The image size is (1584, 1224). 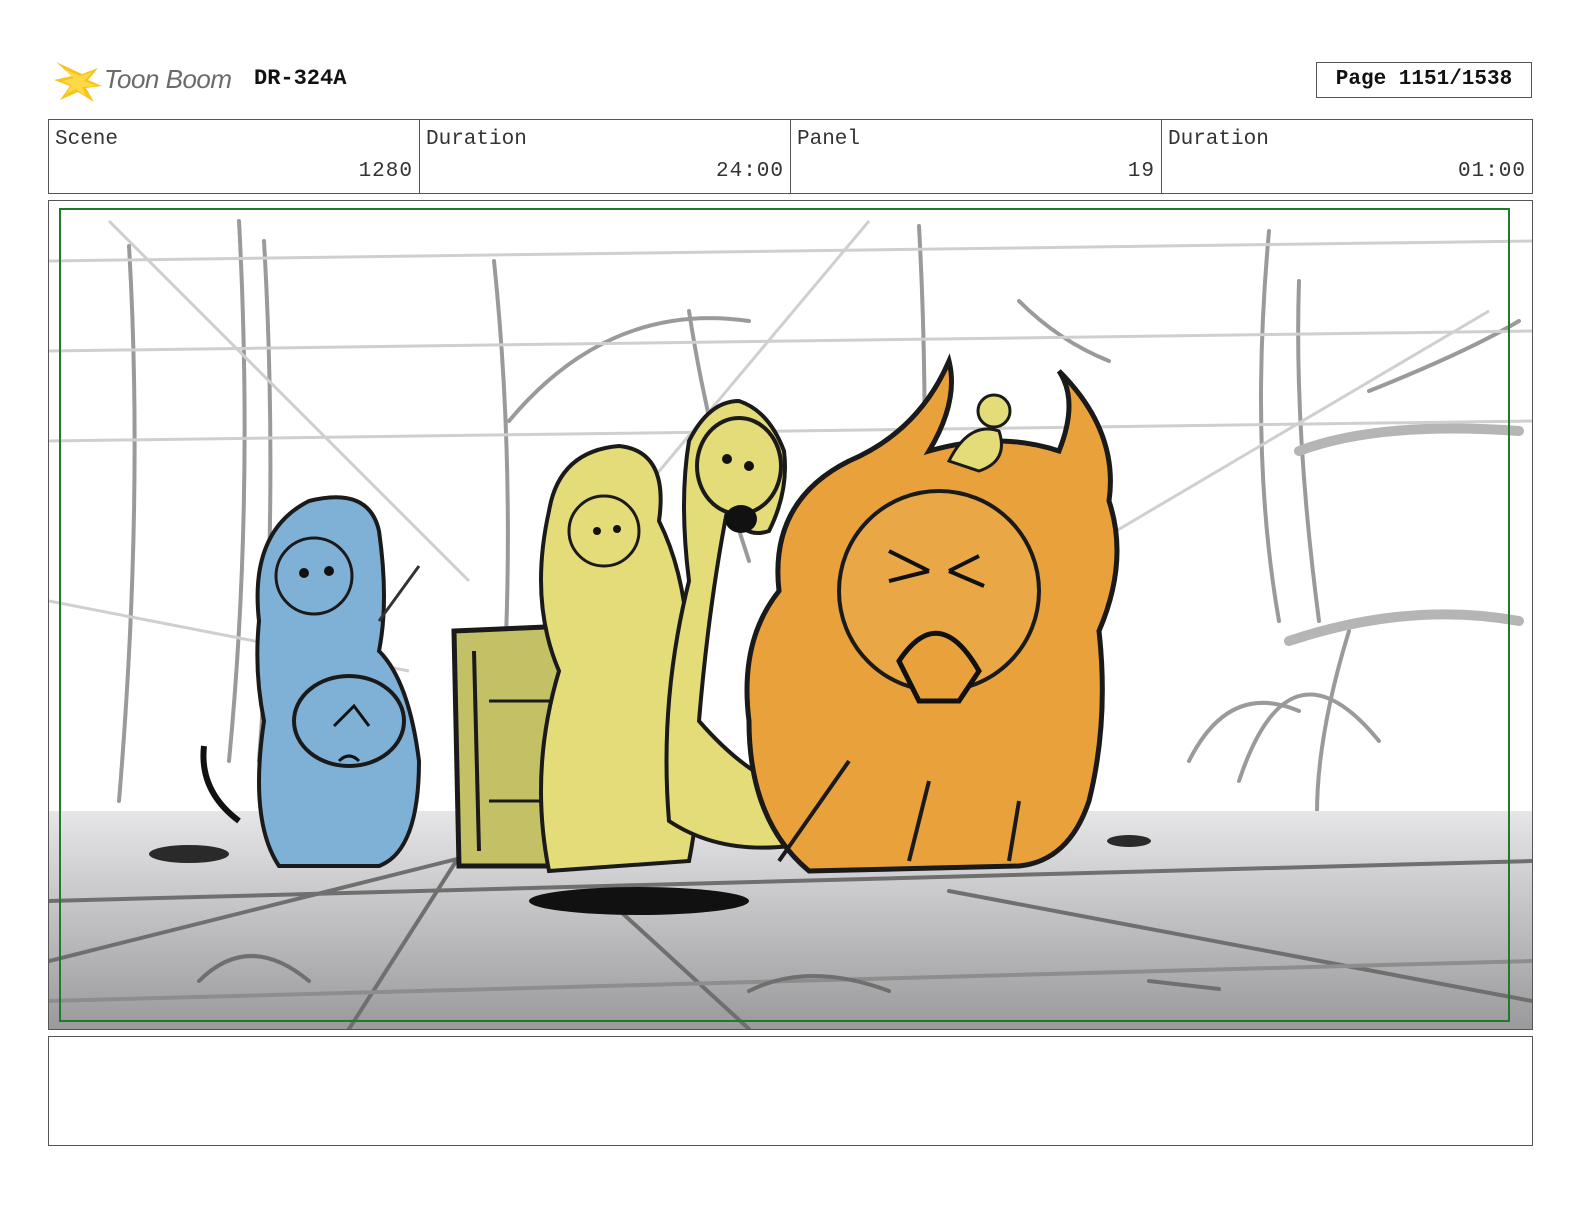 What do you see at coordinates (1218, 139) in the screenshot?
I see `panel-duration-label: Duration` at bounding box center [1218, 139].